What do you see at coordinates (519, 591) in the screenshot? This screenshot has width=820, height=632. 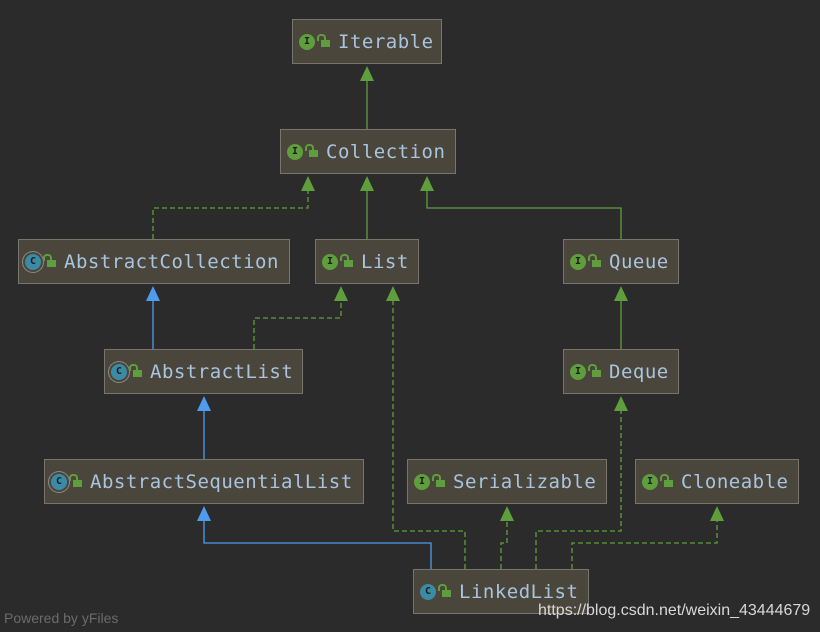 I see `node-label: LinkedList` at bounding box center [519, 591].